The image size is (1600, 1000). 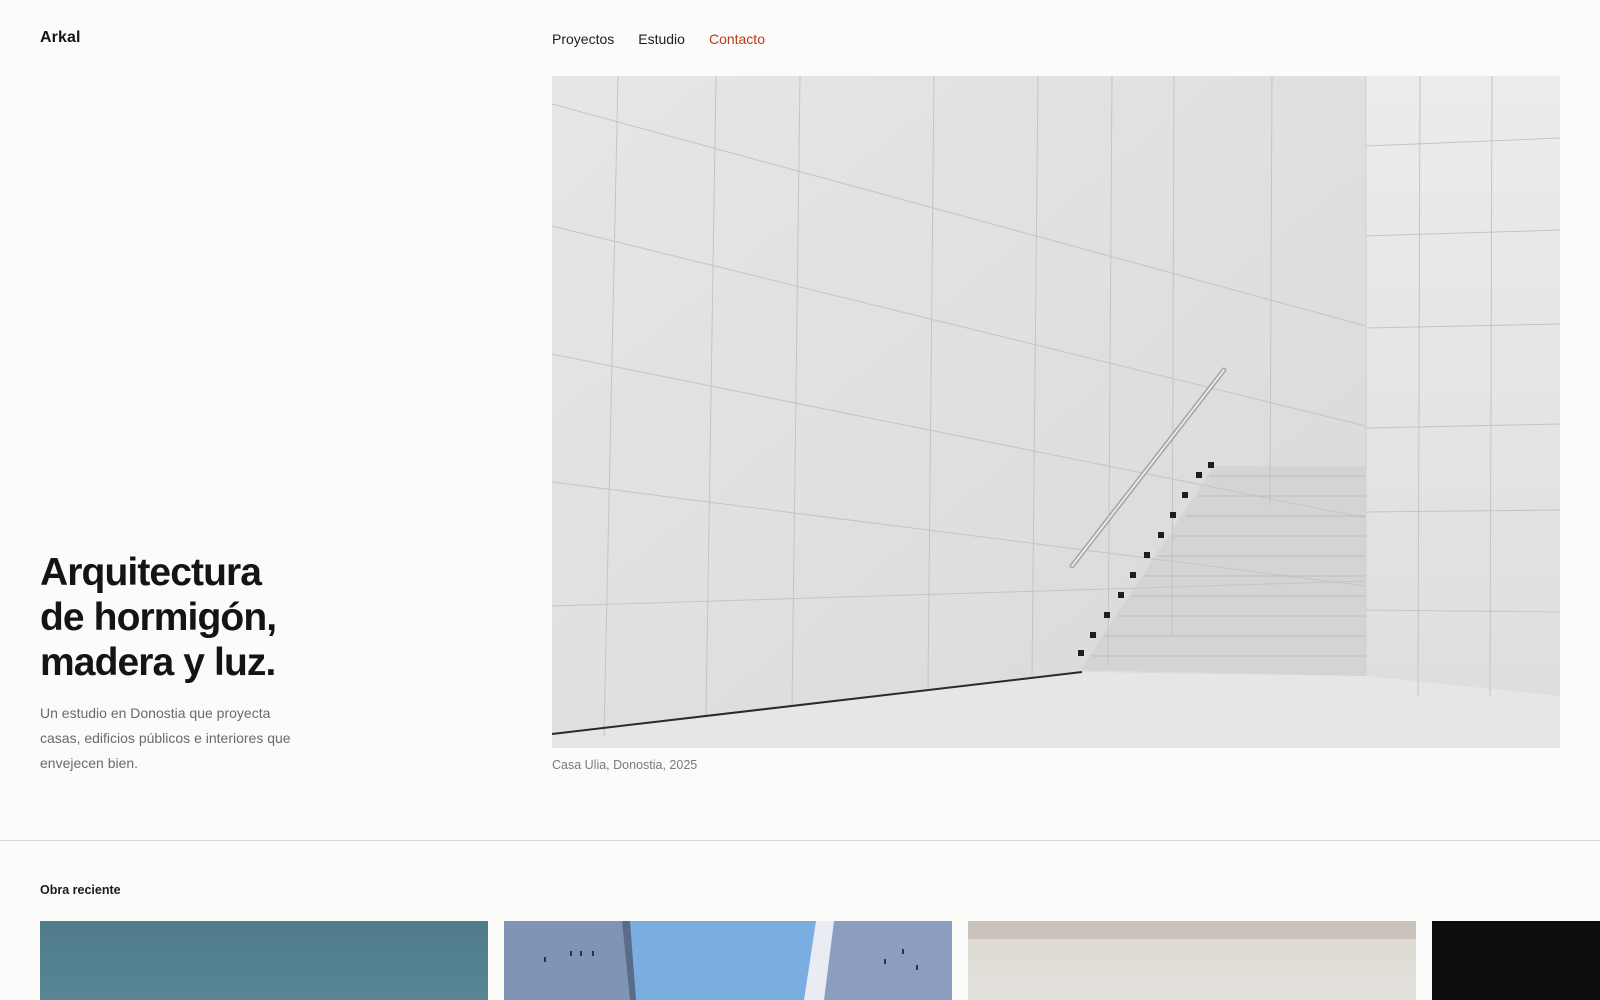 What do you see at coordinates (661, 39) in the screenshot?
I see `nav-item-estudio: Estudio` at bounding box center [661, 39].